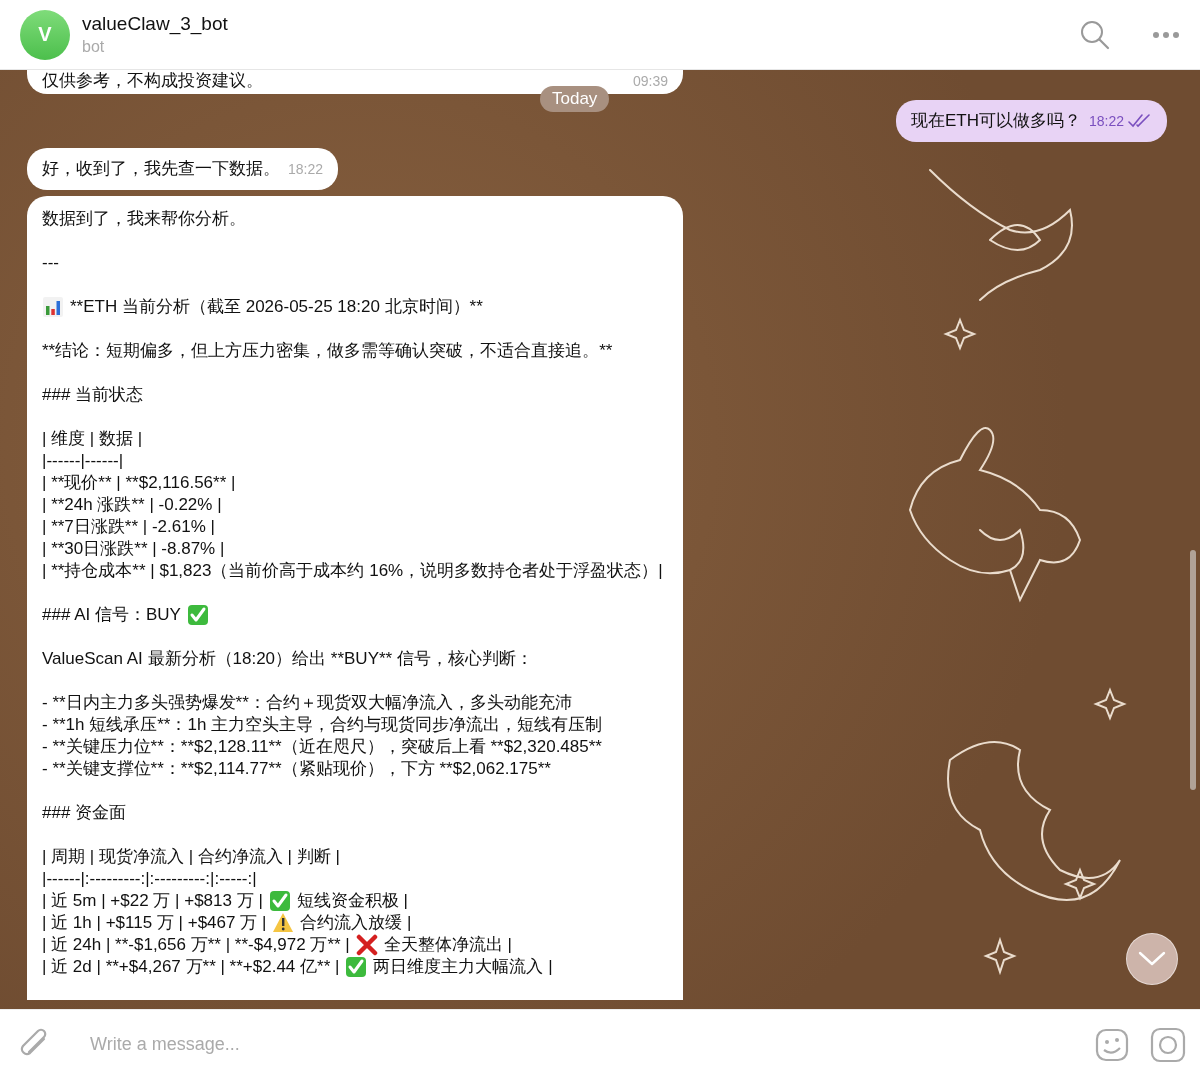 The width and height of the screenshot is (1200, 1079). I want to click on message-text: | 周期 | 现货净流入 | 合约净流入 | 判断 |, so click(191, 857).